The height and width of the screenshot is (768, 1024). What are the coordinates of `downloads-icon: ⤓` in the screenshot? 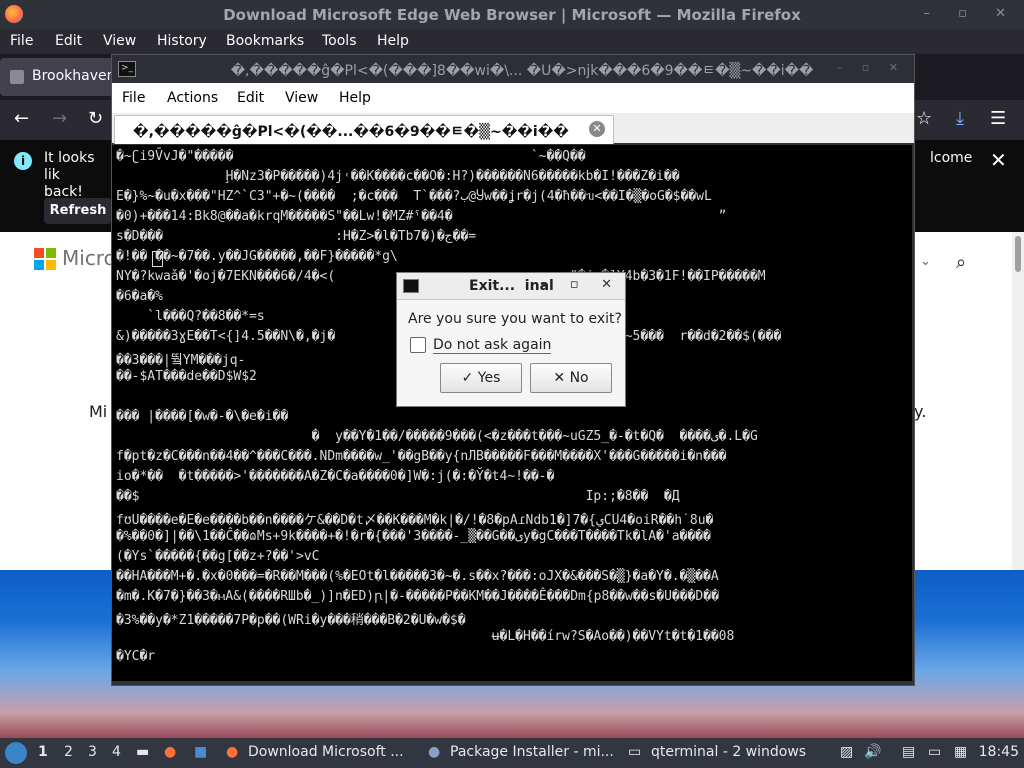 It's located at (960, 118).